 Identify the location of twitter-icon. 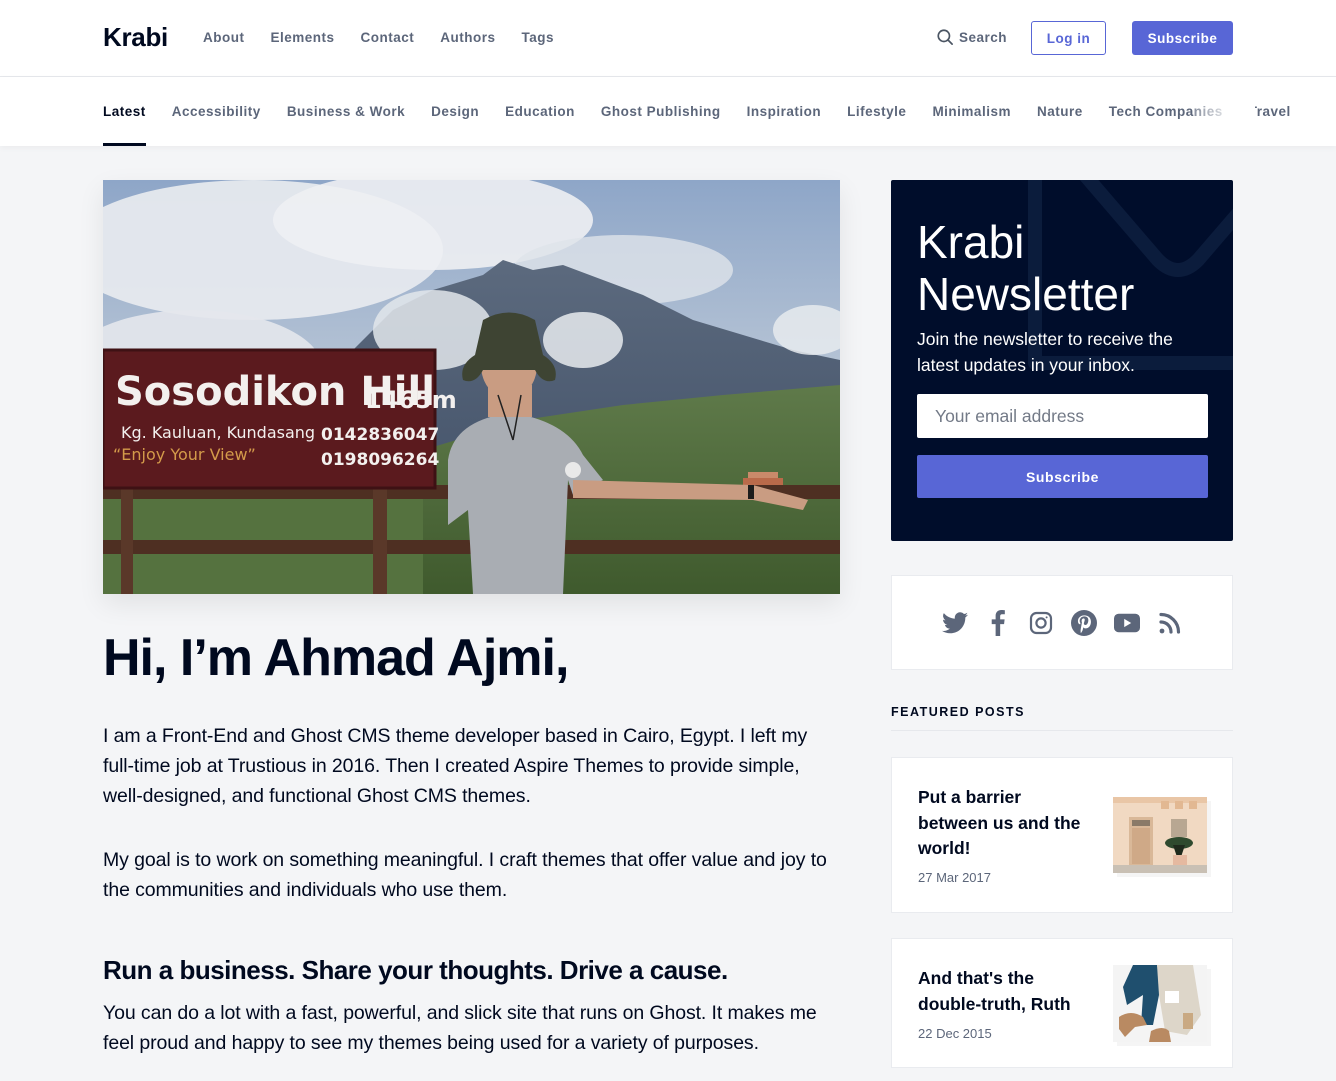
(954, 622).